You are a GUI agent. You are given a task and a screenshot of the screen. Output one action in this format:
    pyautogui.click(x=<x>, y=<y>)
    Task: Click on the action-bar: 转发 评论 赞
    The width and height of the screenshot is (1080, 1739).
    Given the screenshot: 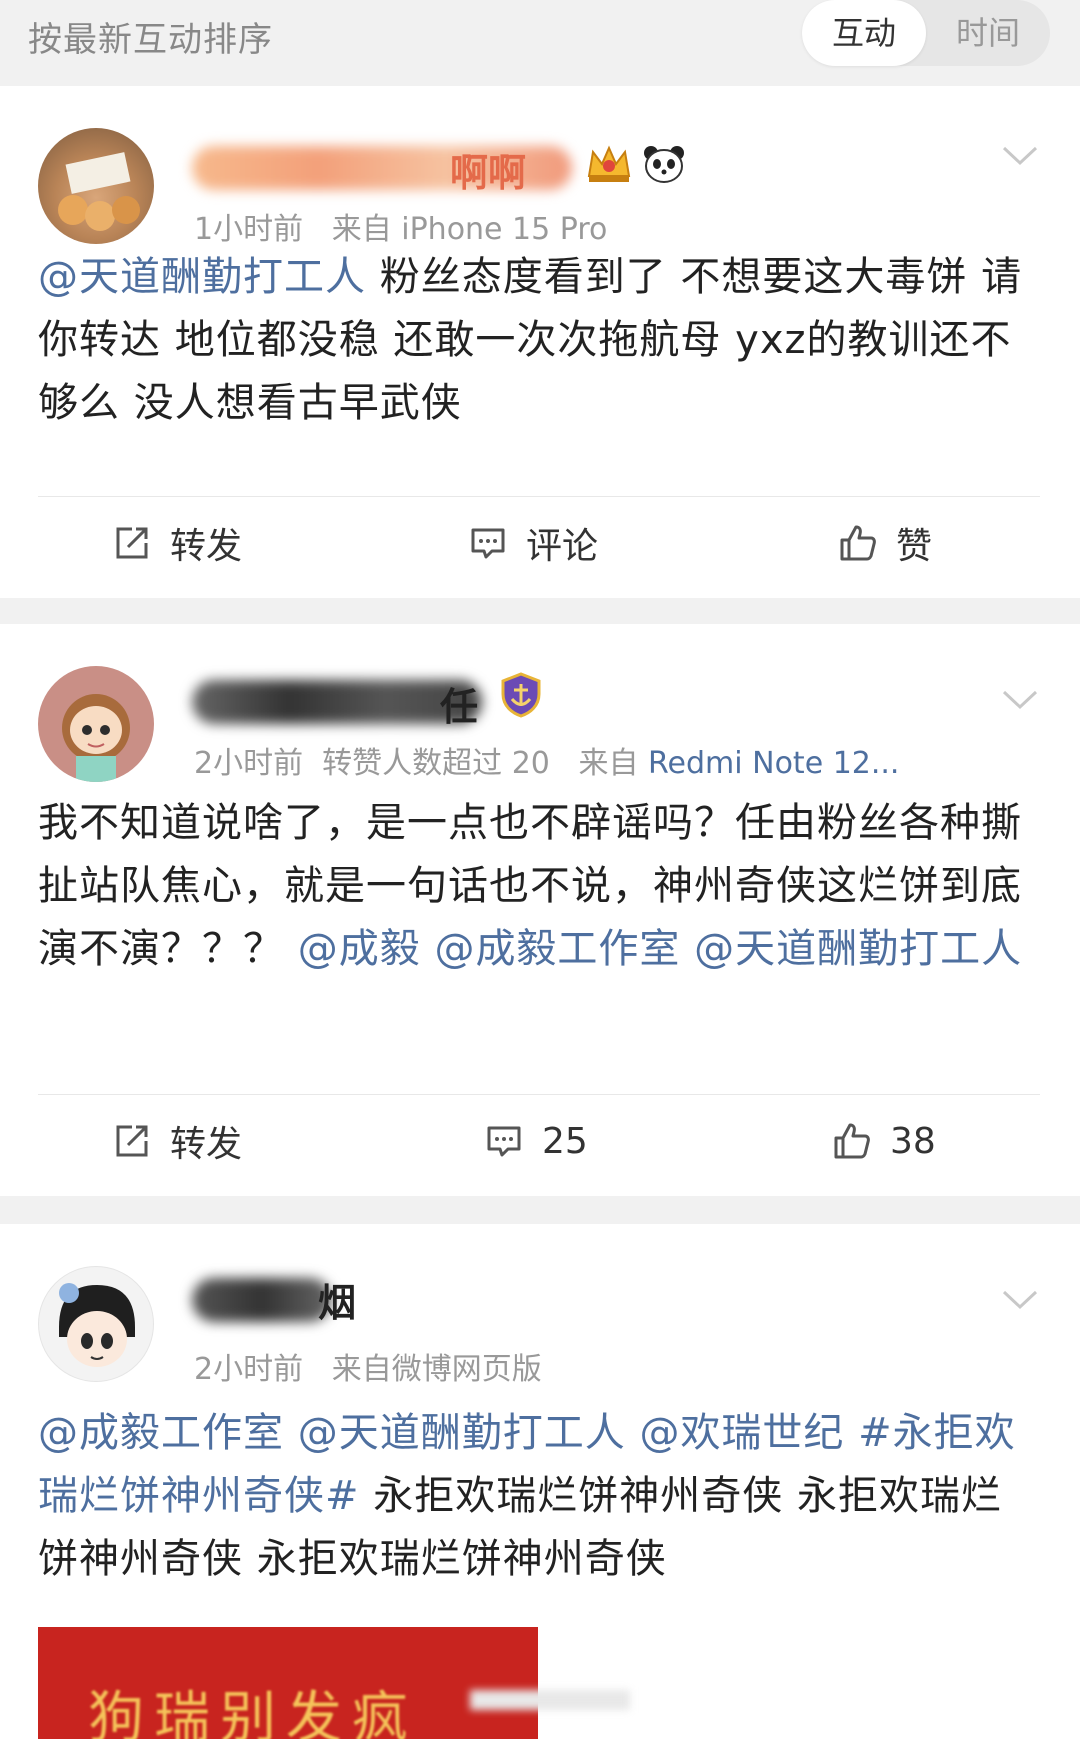 What is the action you would take?
    pyautogui.click(x=540, y=543)
    